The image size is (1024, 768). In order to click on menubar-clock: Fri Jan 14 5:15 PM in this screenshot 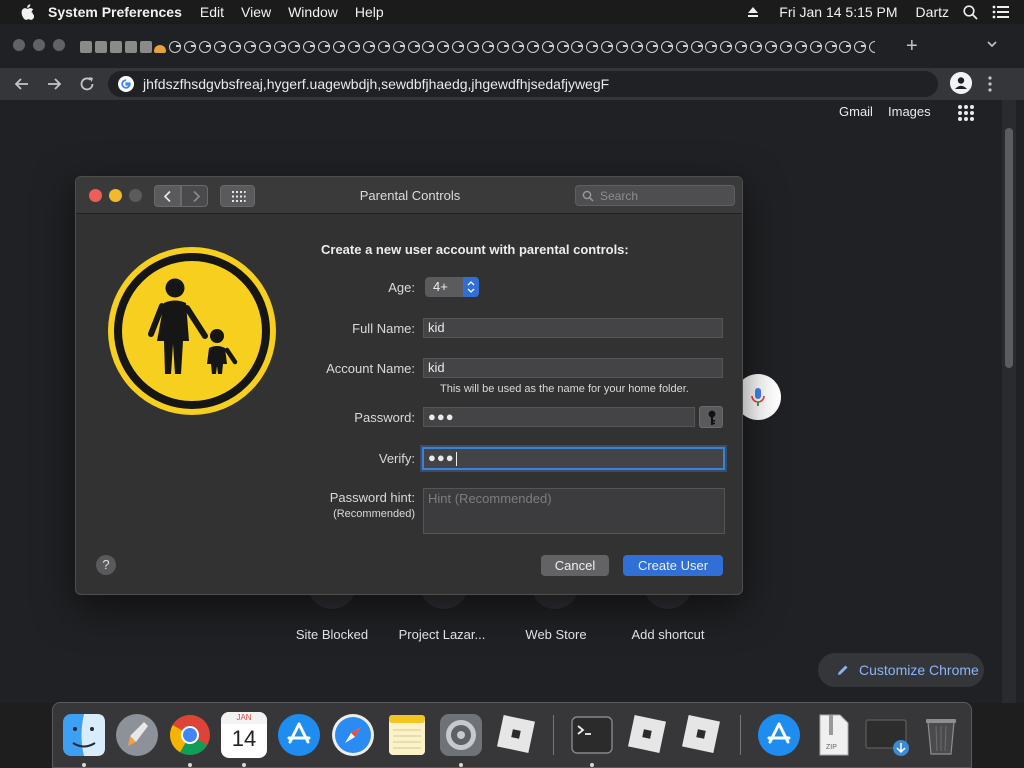, I will do `click(838, 12)`.